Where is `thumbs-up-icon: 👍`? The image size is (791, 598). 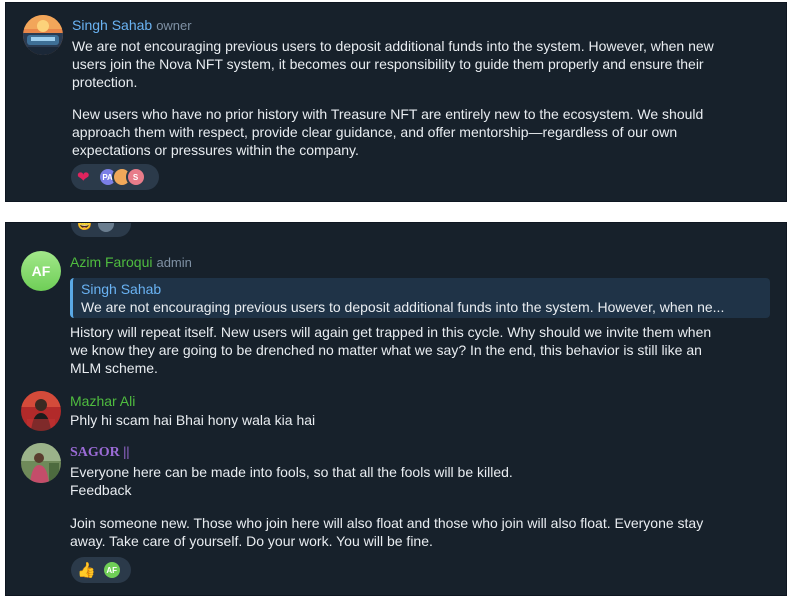 thumbs-up-icon: 👍 is located at coordinates (86, 570).